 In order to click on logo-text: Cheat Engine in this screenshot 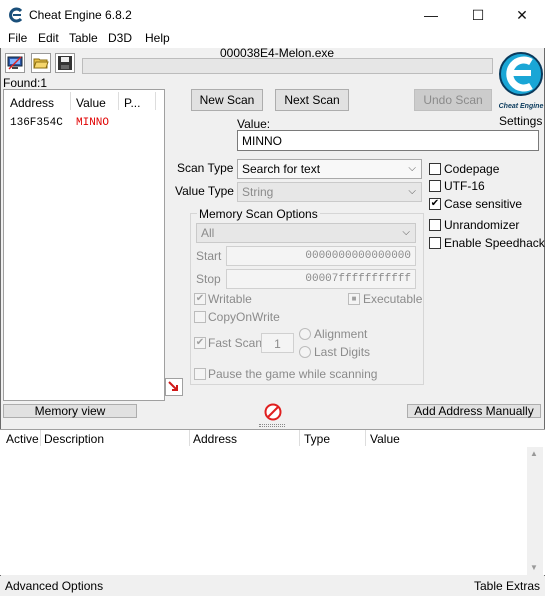, I will do `click(521, 106)`.